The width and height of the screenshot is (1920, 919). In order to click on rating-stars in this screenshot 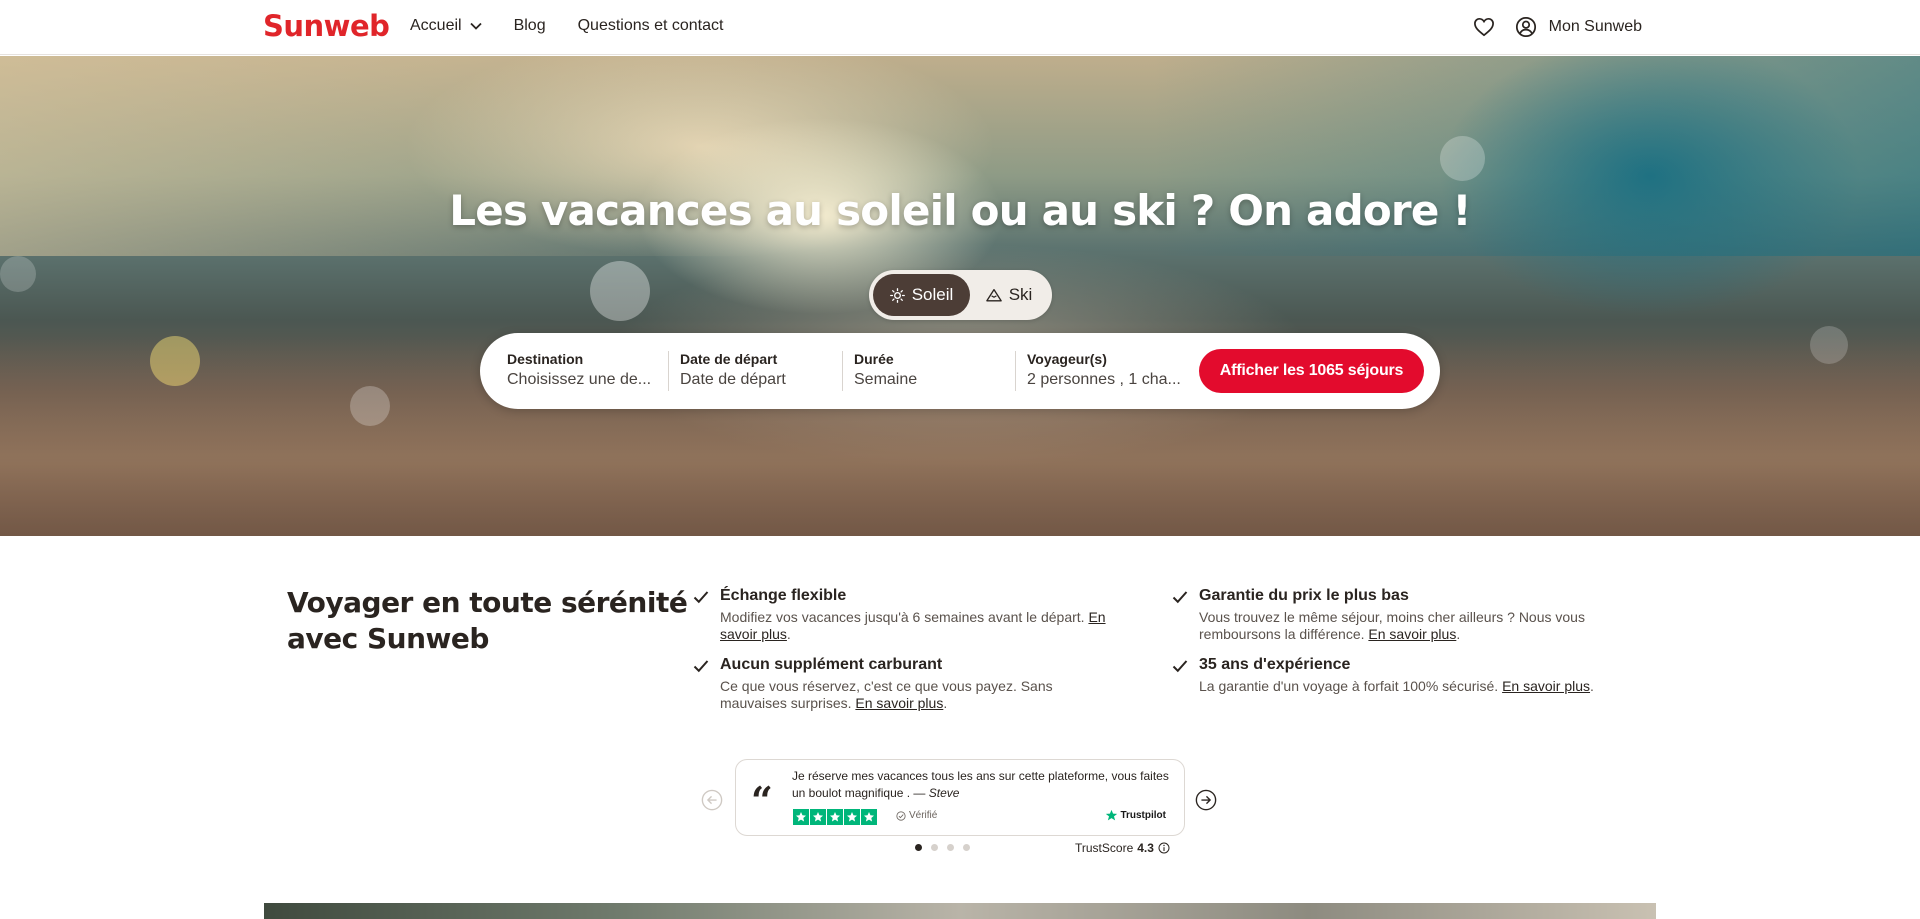, I will do `click(835, 817)`.